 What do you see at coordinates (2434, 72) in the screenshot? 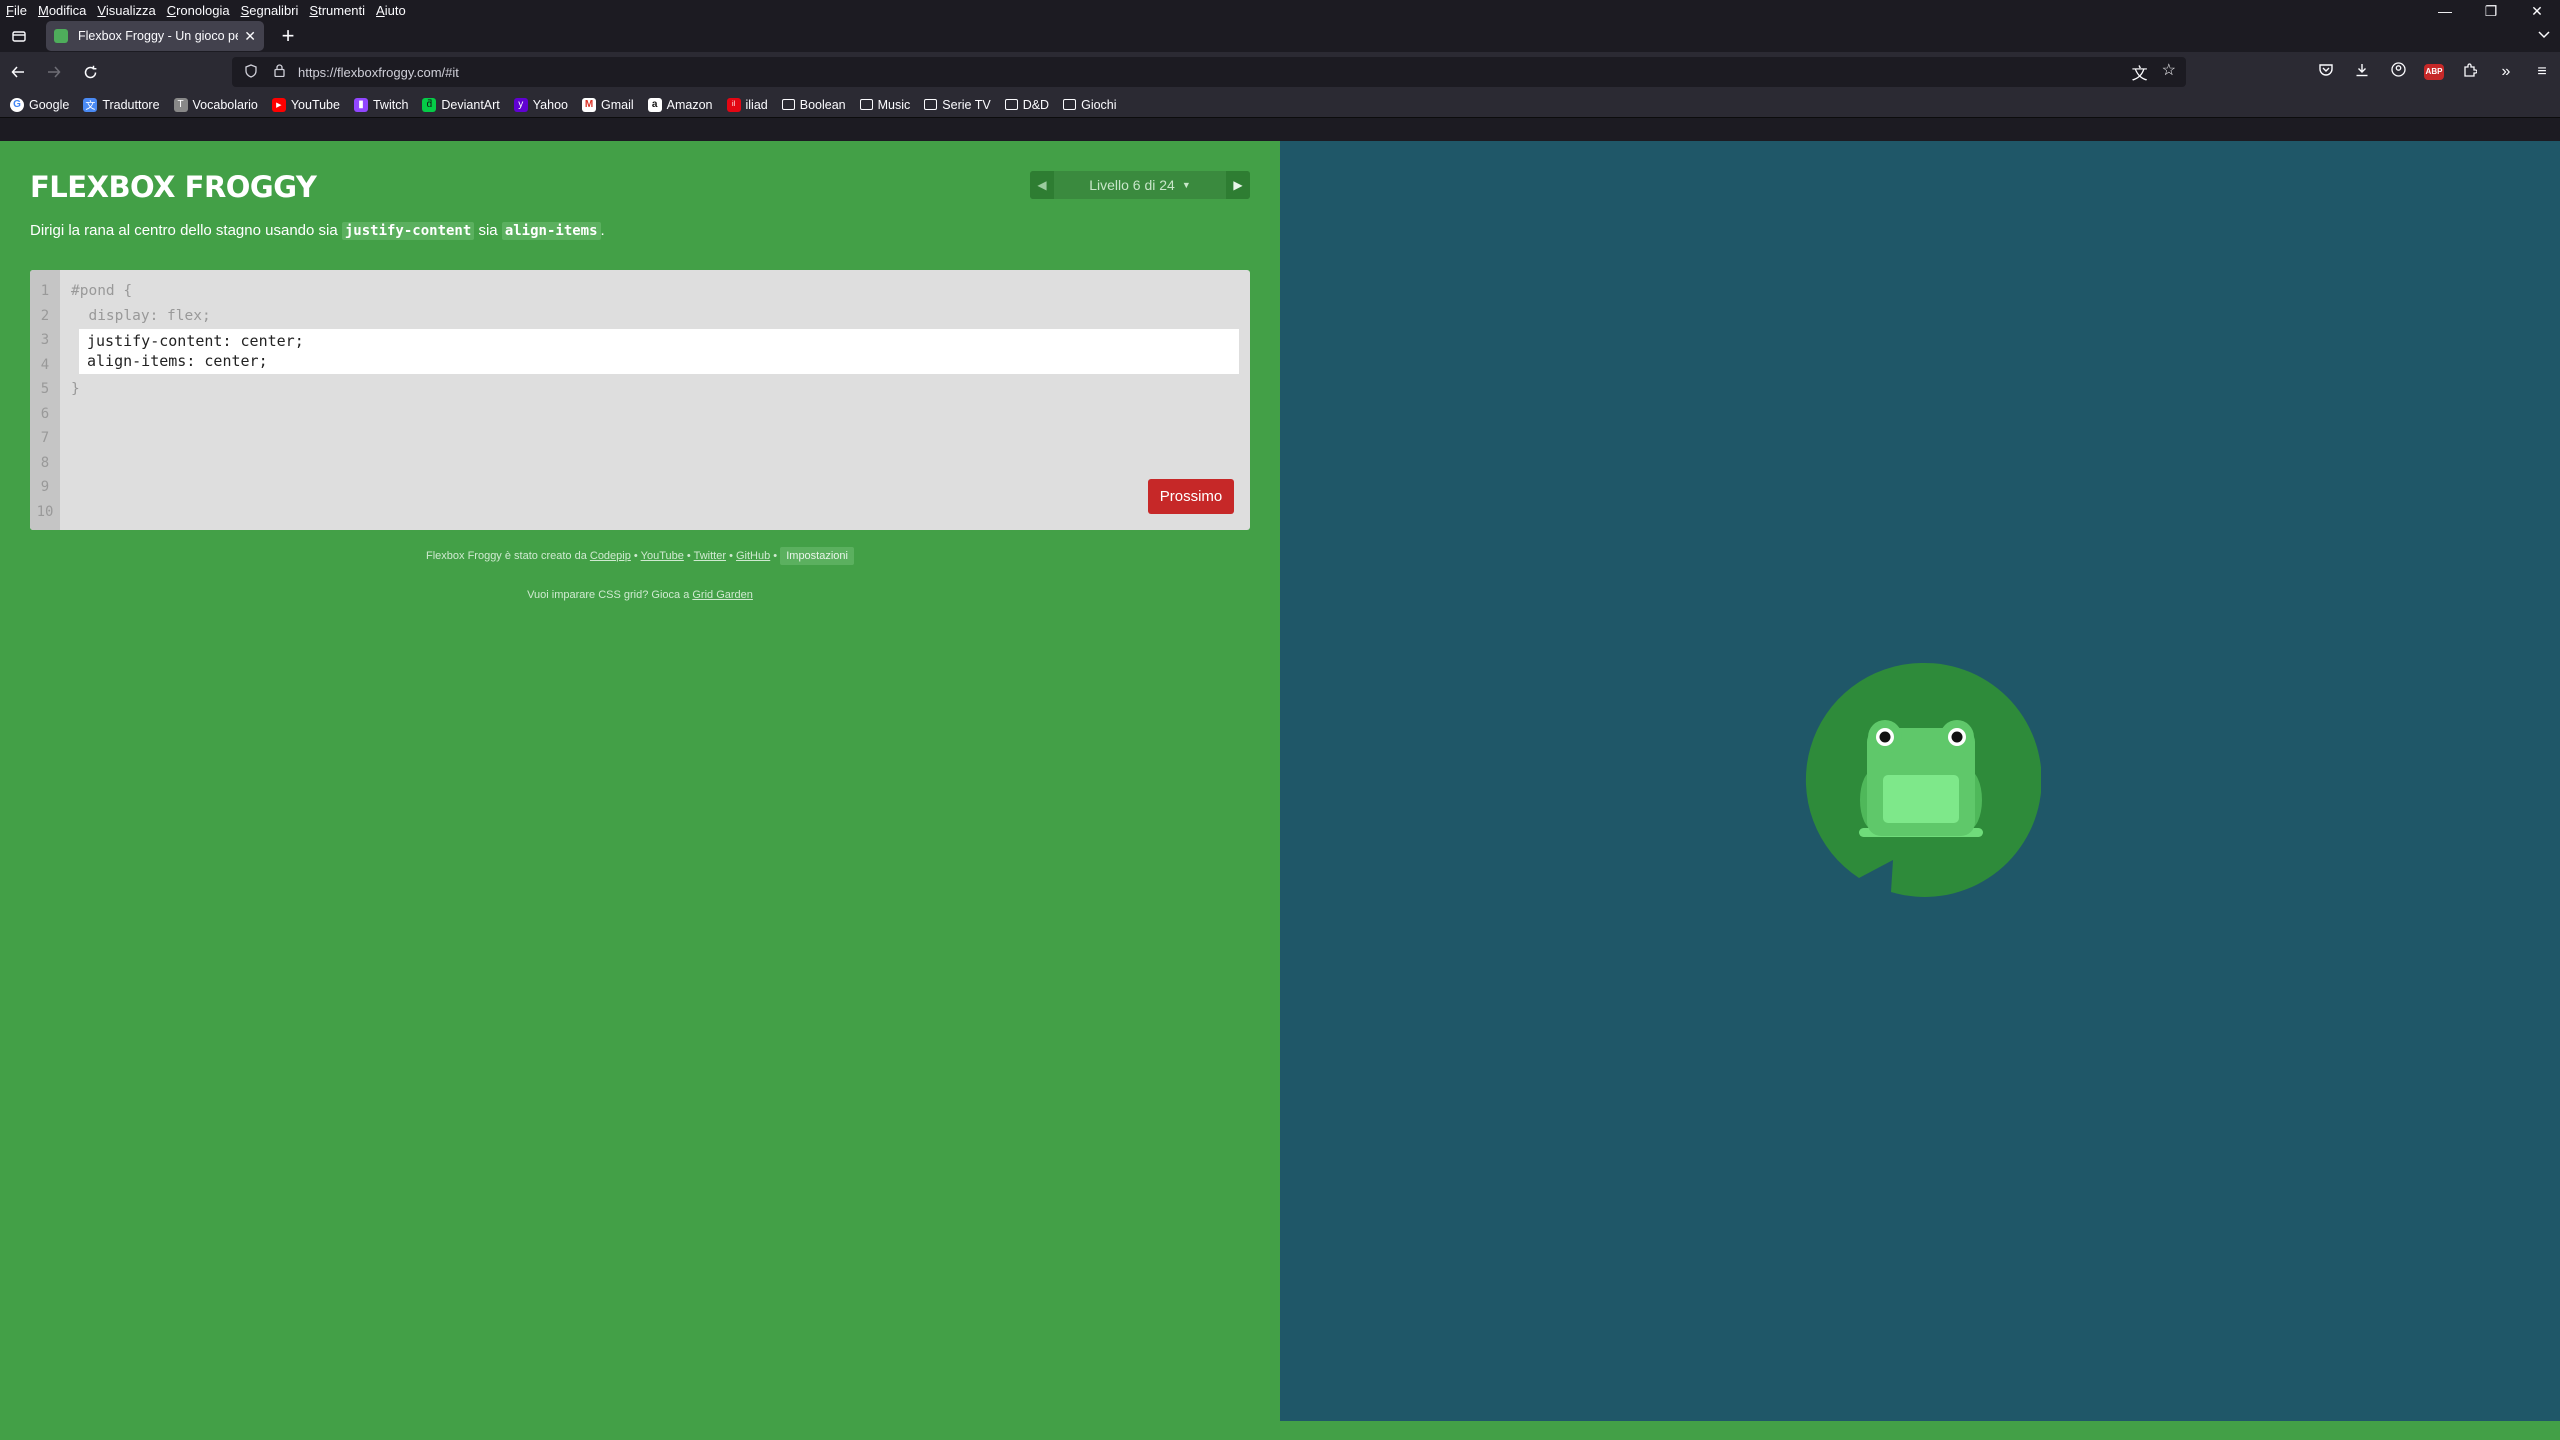
I see `adblock-plus-icon: ABP` at bounding box center [2434, 72].